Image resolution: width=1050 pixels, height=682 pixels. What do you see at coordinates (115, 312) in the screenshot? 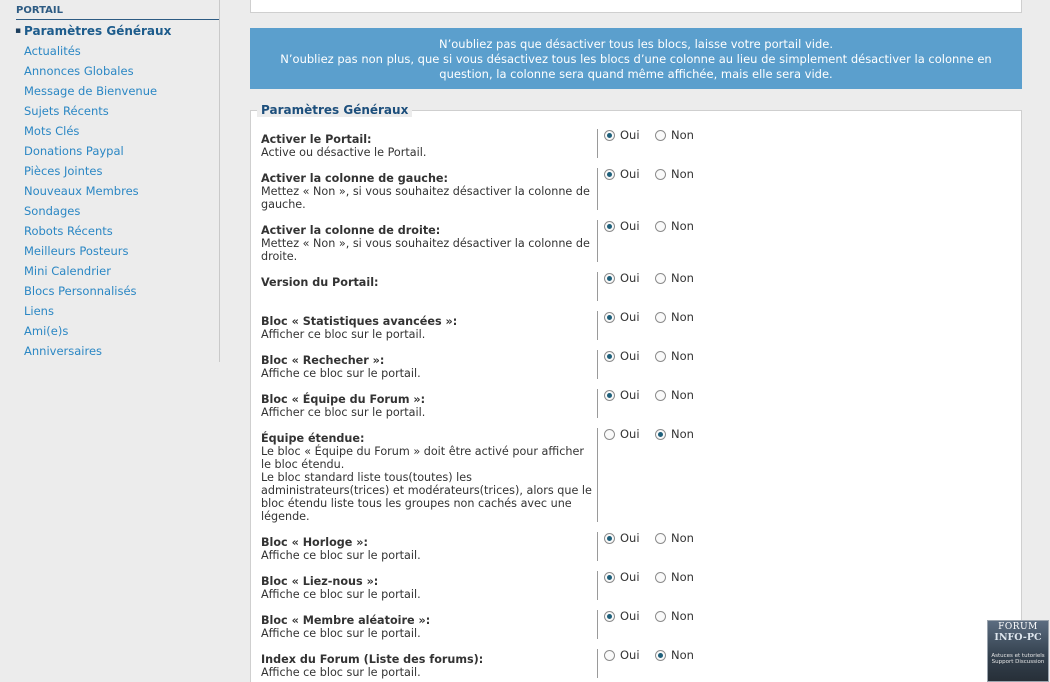
I see `menu-item: Liens` at bounding box center [115, 312].